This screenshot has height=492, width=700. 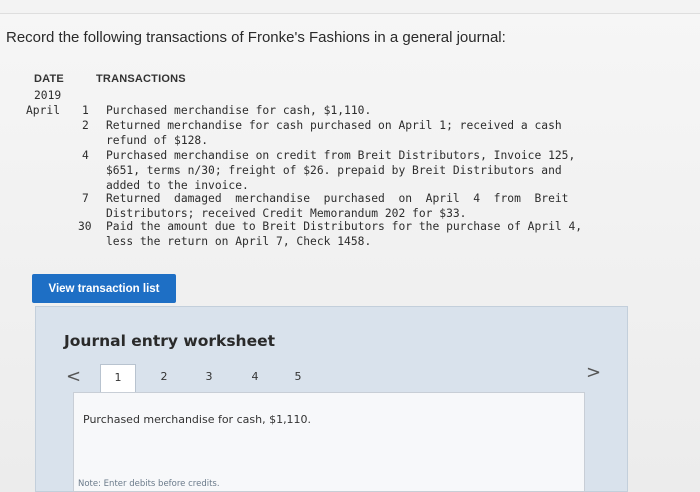 What do you see at coordinates (141, 79) in the screenshot?
I see `transactions-header: TRANSACTIONS` at bounding box center [141, 79].